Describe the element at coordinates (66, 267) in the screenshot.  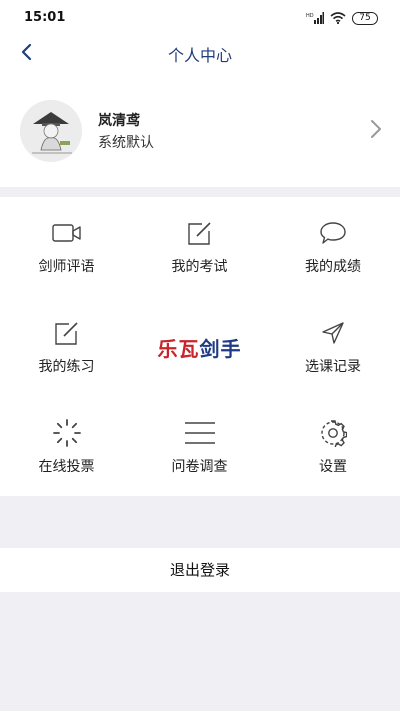
I see `menu-item-label: 剑师评语` at that location.